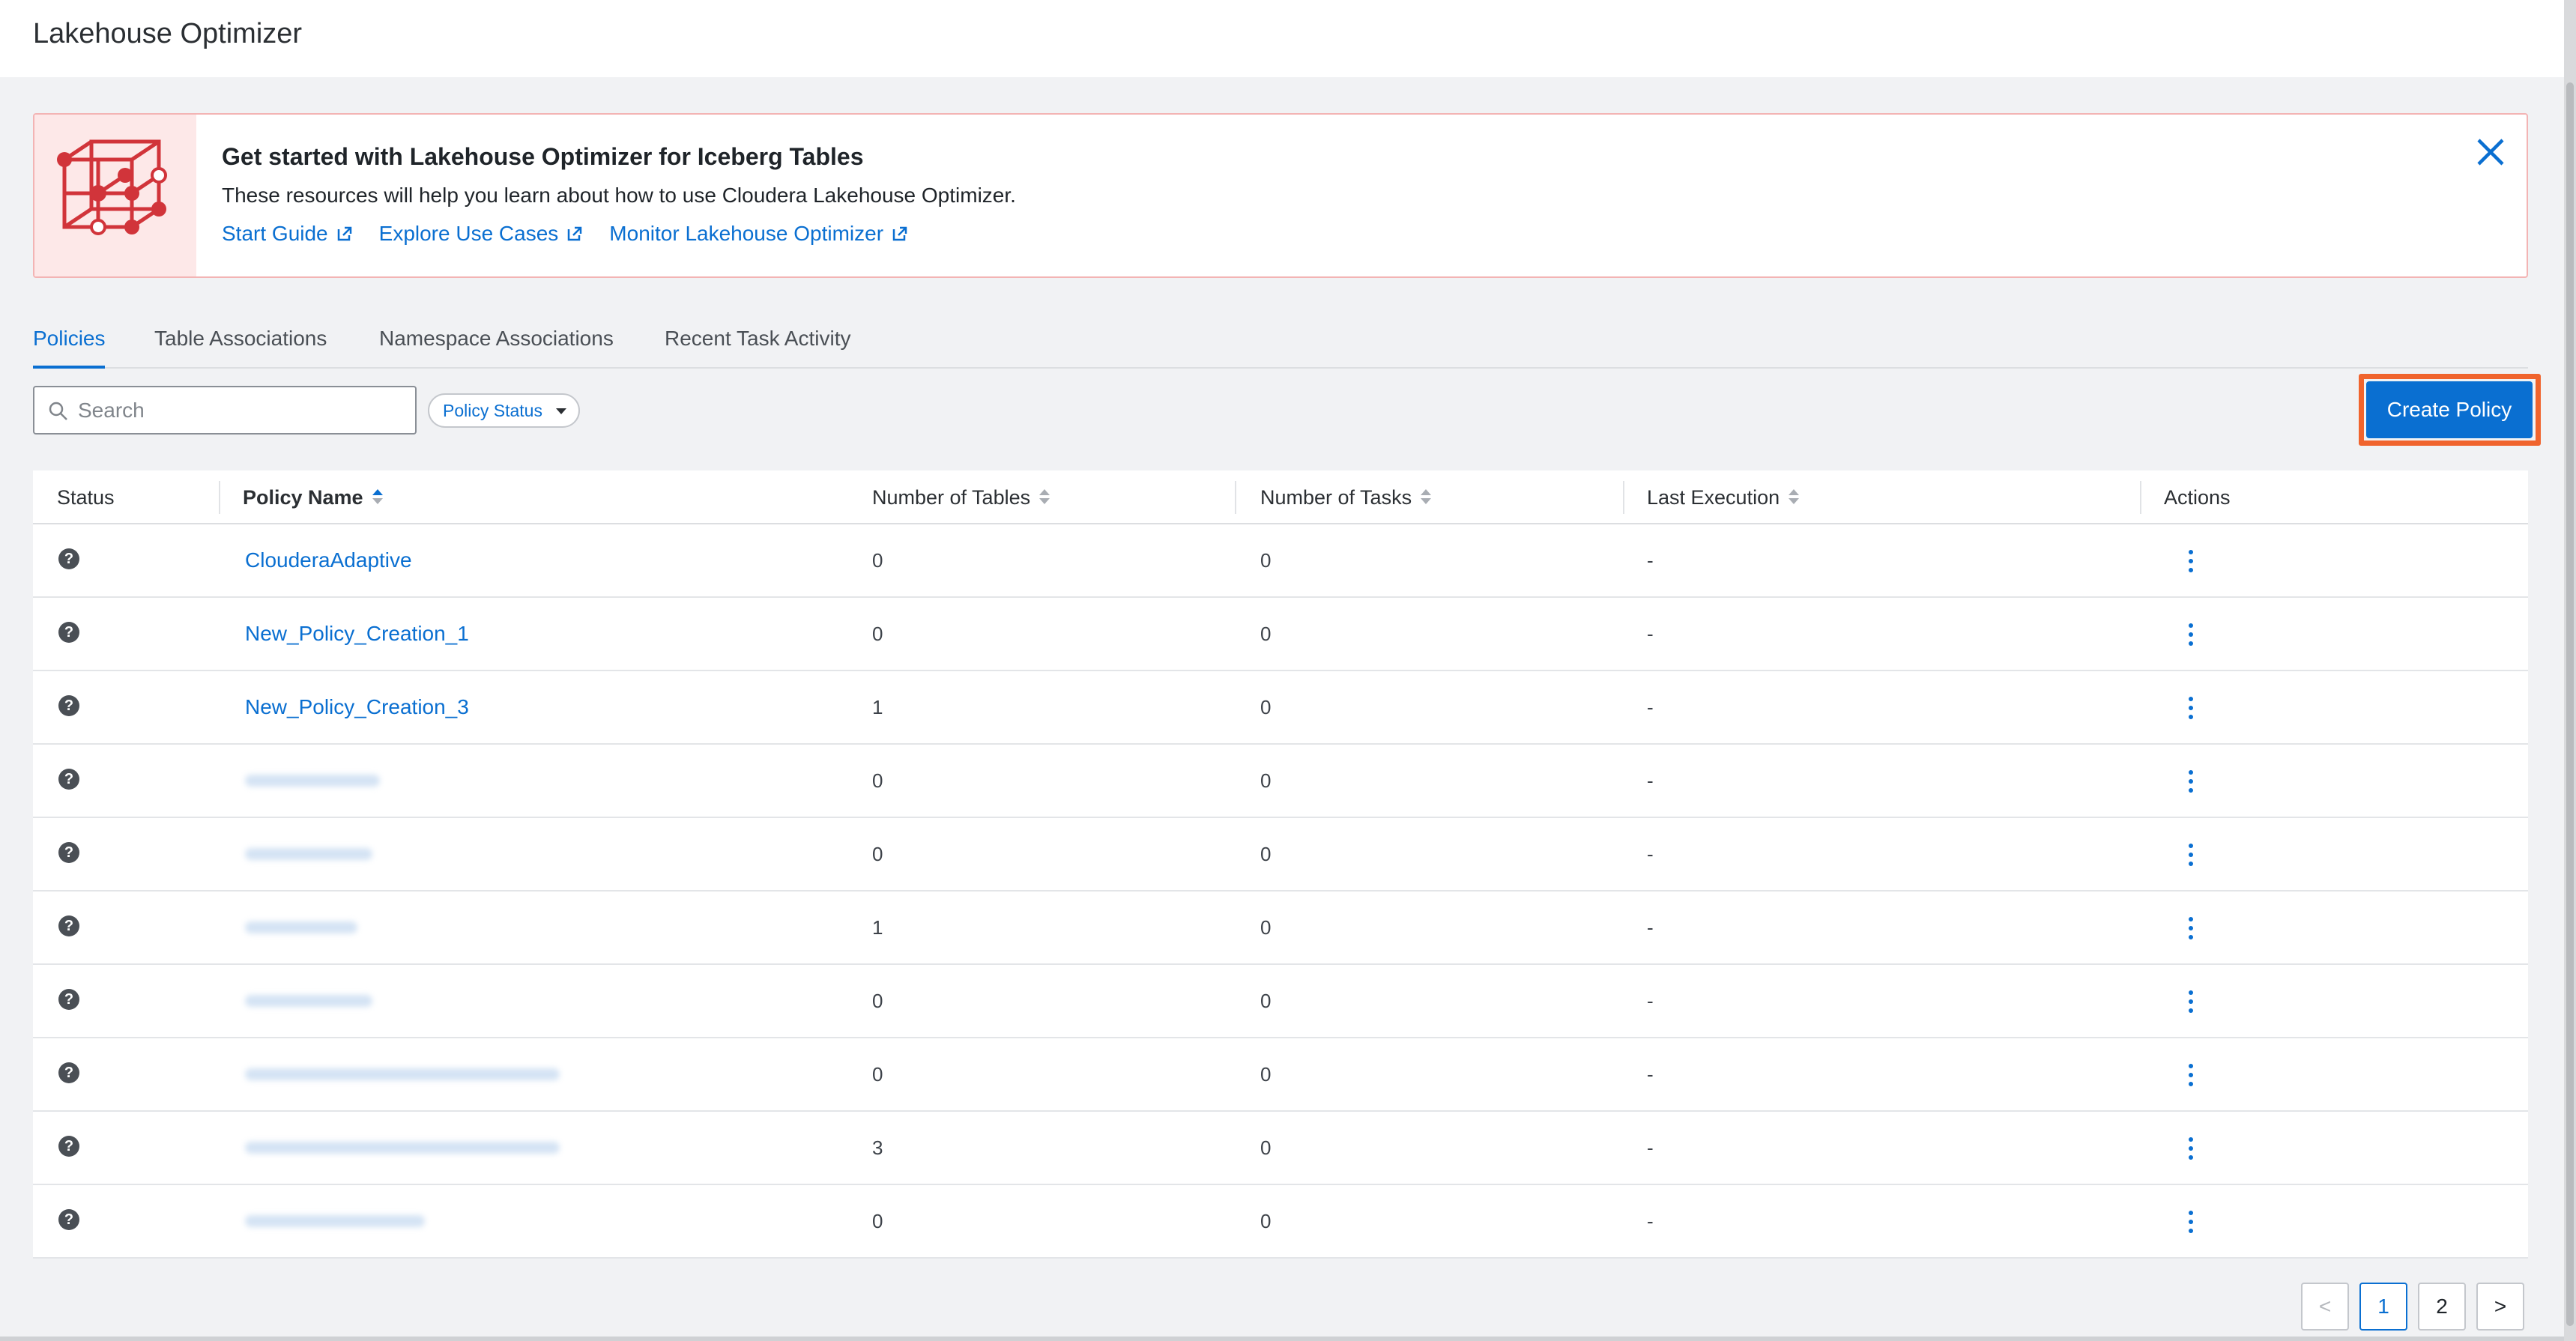  I want to click on start-guide-label: Start Guide, so click(275, 234).